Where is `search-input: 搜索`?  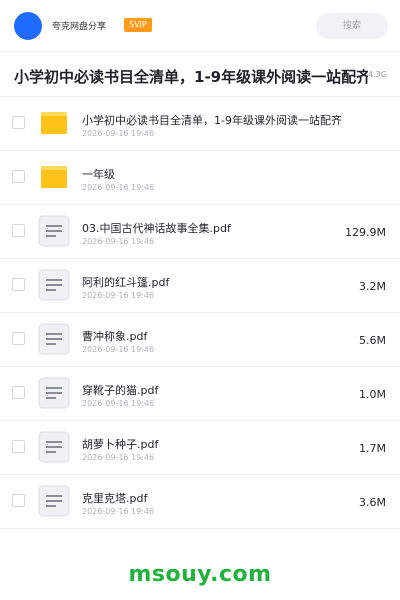
search-input: 搜索 is located at coordinates (352, 26).